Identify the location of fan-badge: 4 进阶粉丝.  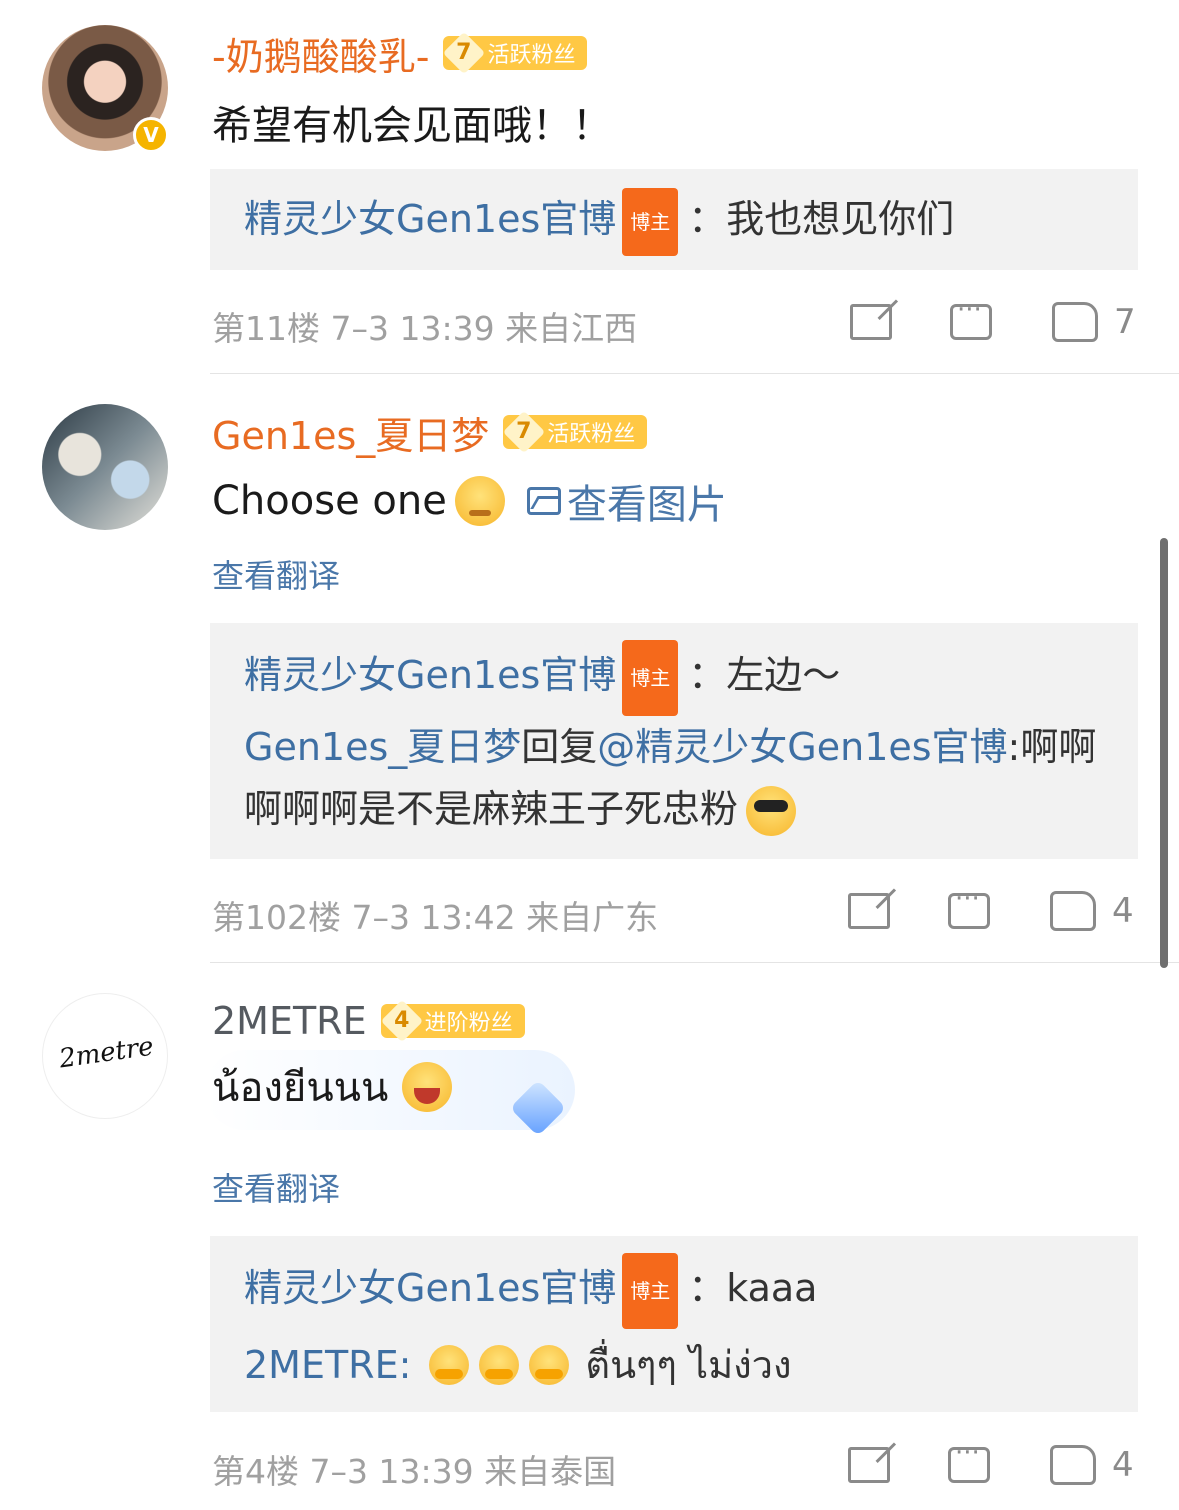
(452, 1021).